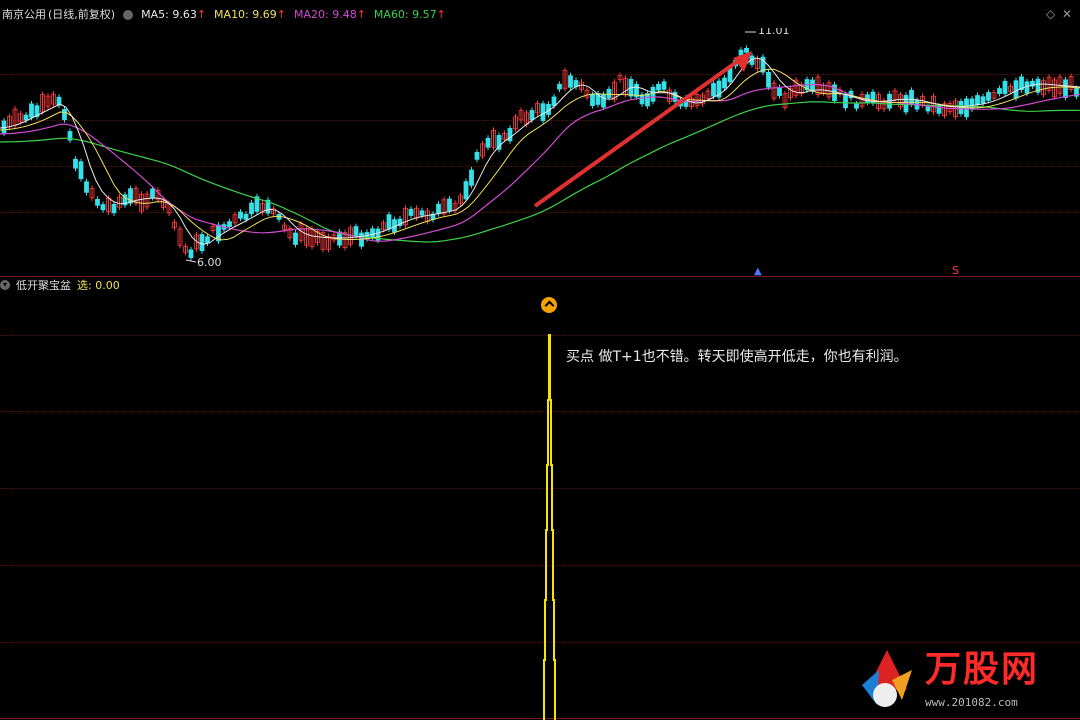 Image resolution: width=1080 pixels, height=720 pixels. I want to click on period-label: (日线,前复权), so click(81, 15).